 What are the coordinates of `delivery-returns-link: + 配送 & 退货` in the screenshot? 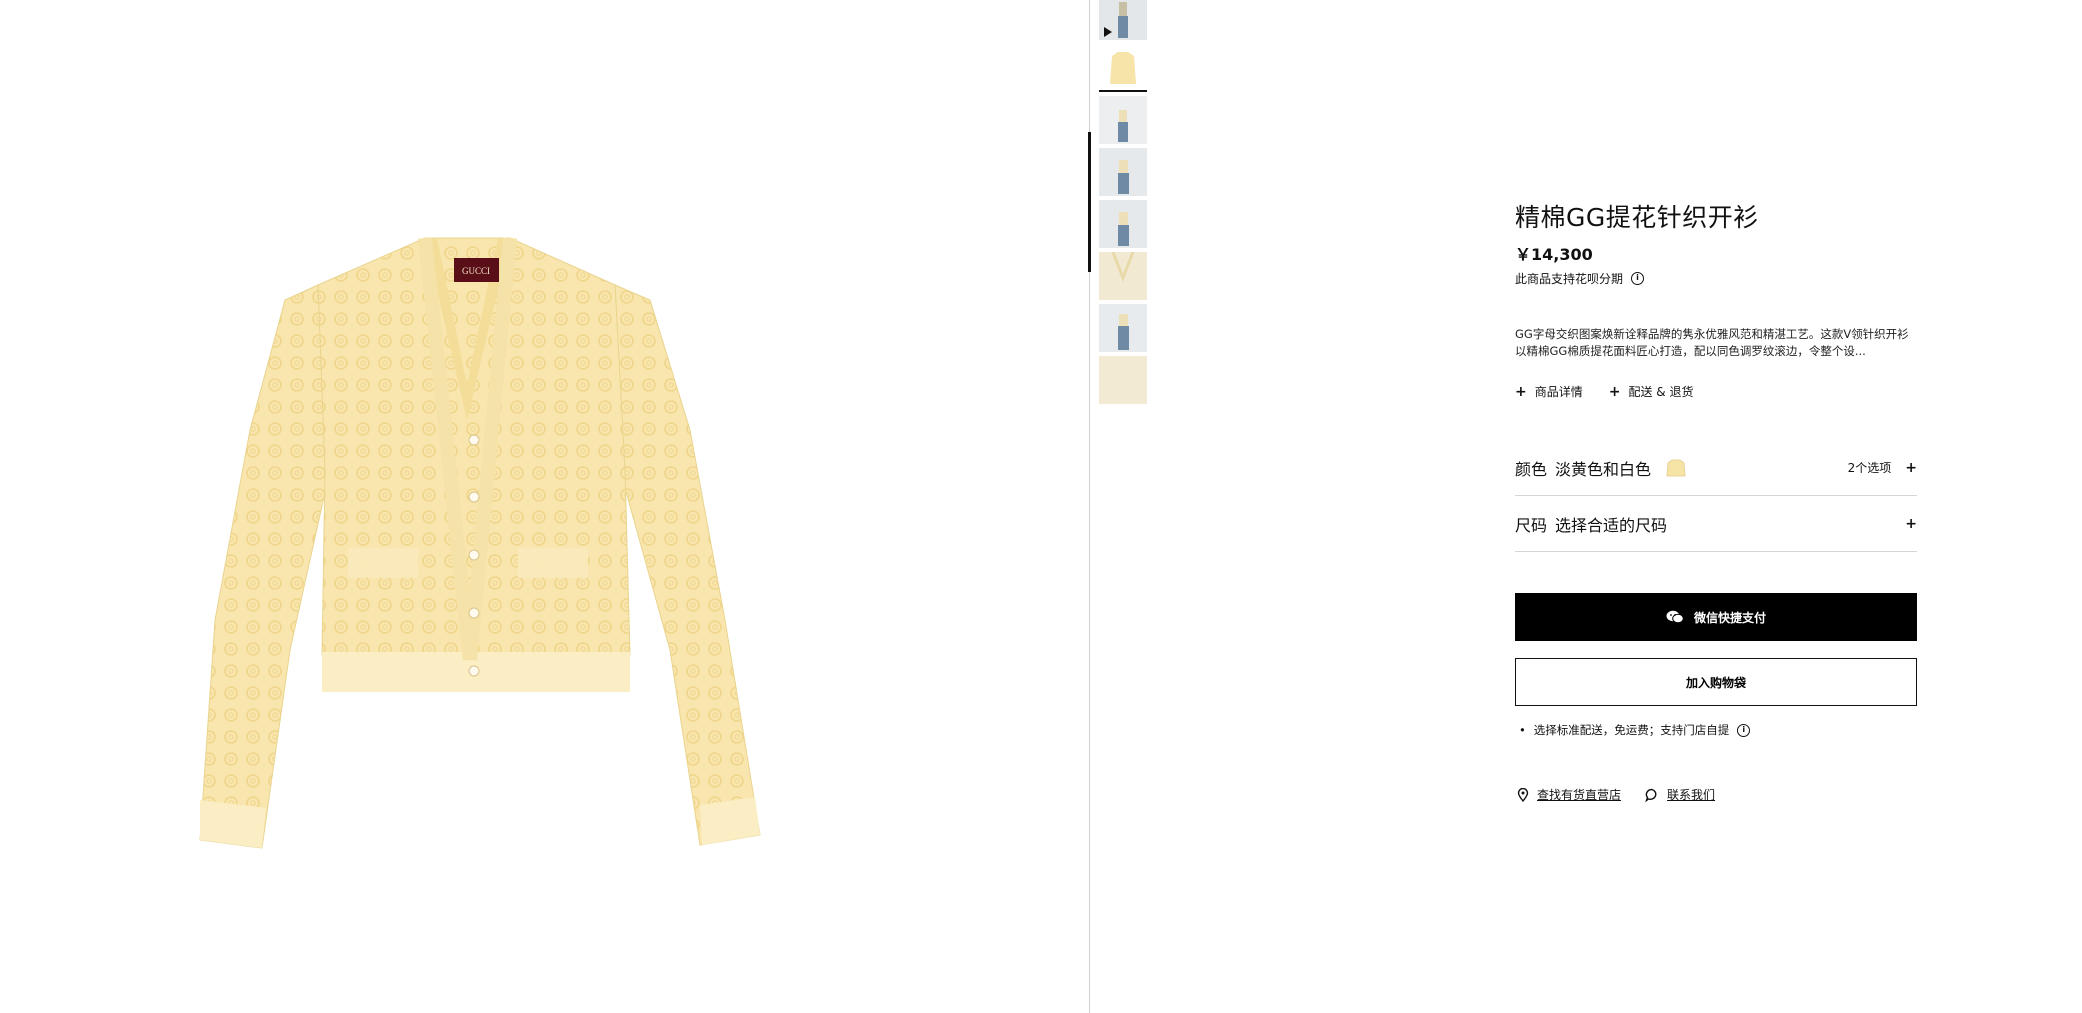 It's located at (1651, 391).